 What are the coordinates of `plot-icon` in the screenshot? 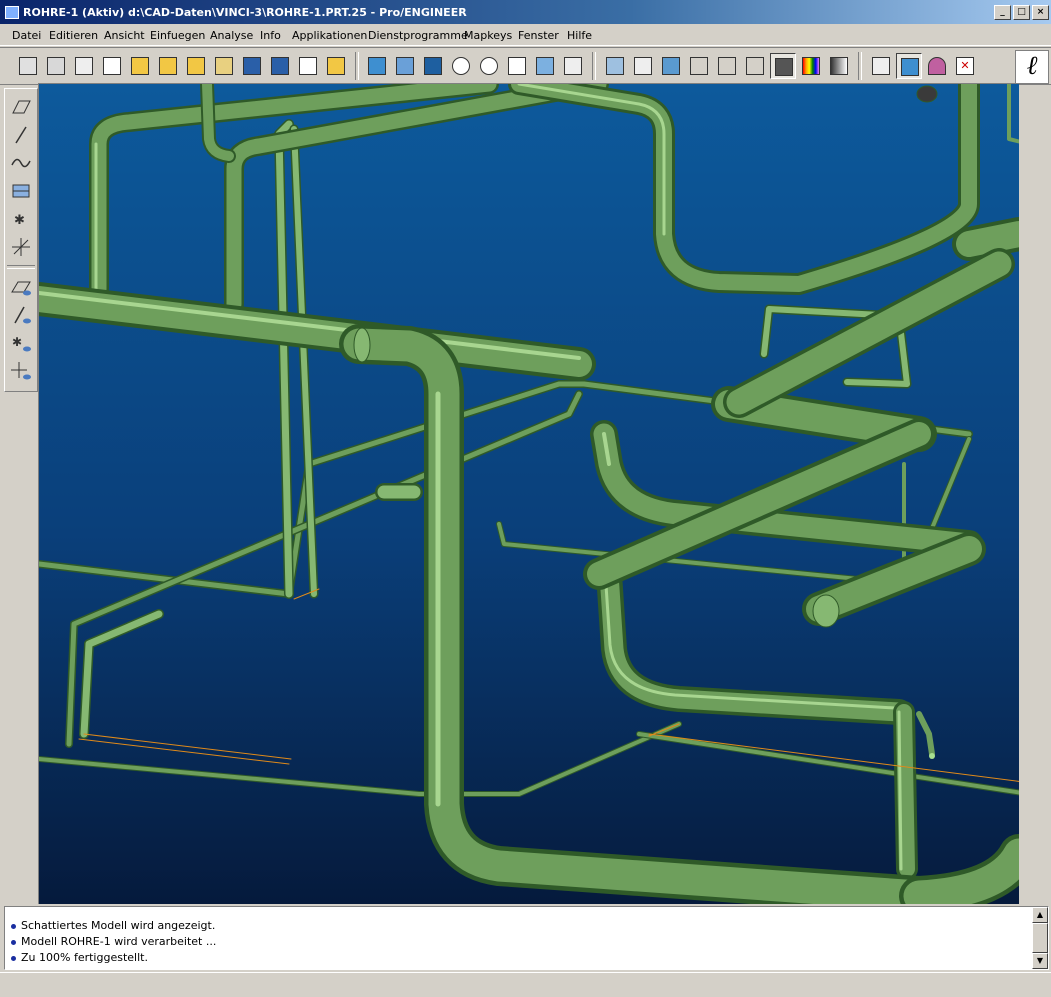 It's located at (84, 66).